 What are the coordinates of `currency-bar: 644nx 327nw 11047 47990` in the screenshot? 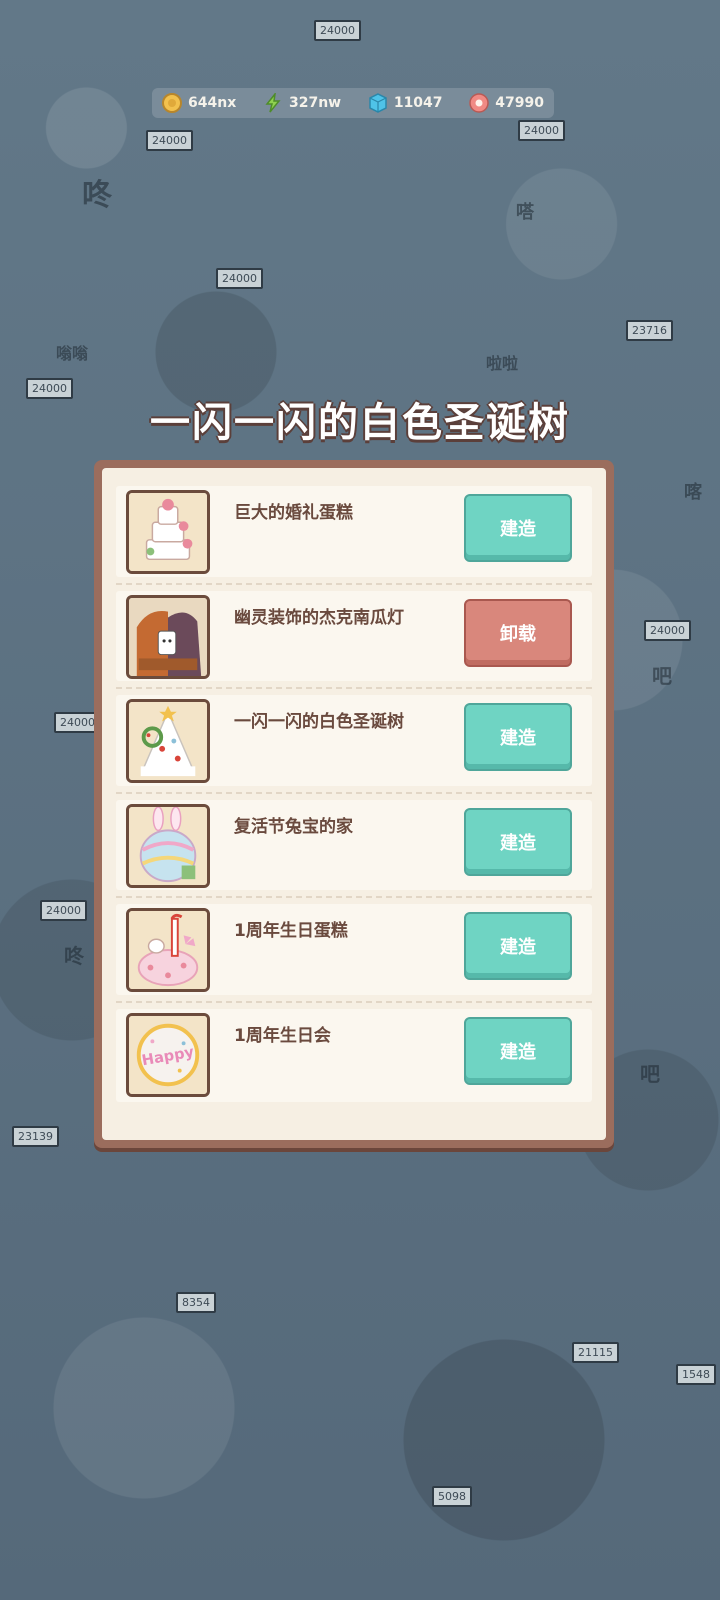 It's located at (353, 103).